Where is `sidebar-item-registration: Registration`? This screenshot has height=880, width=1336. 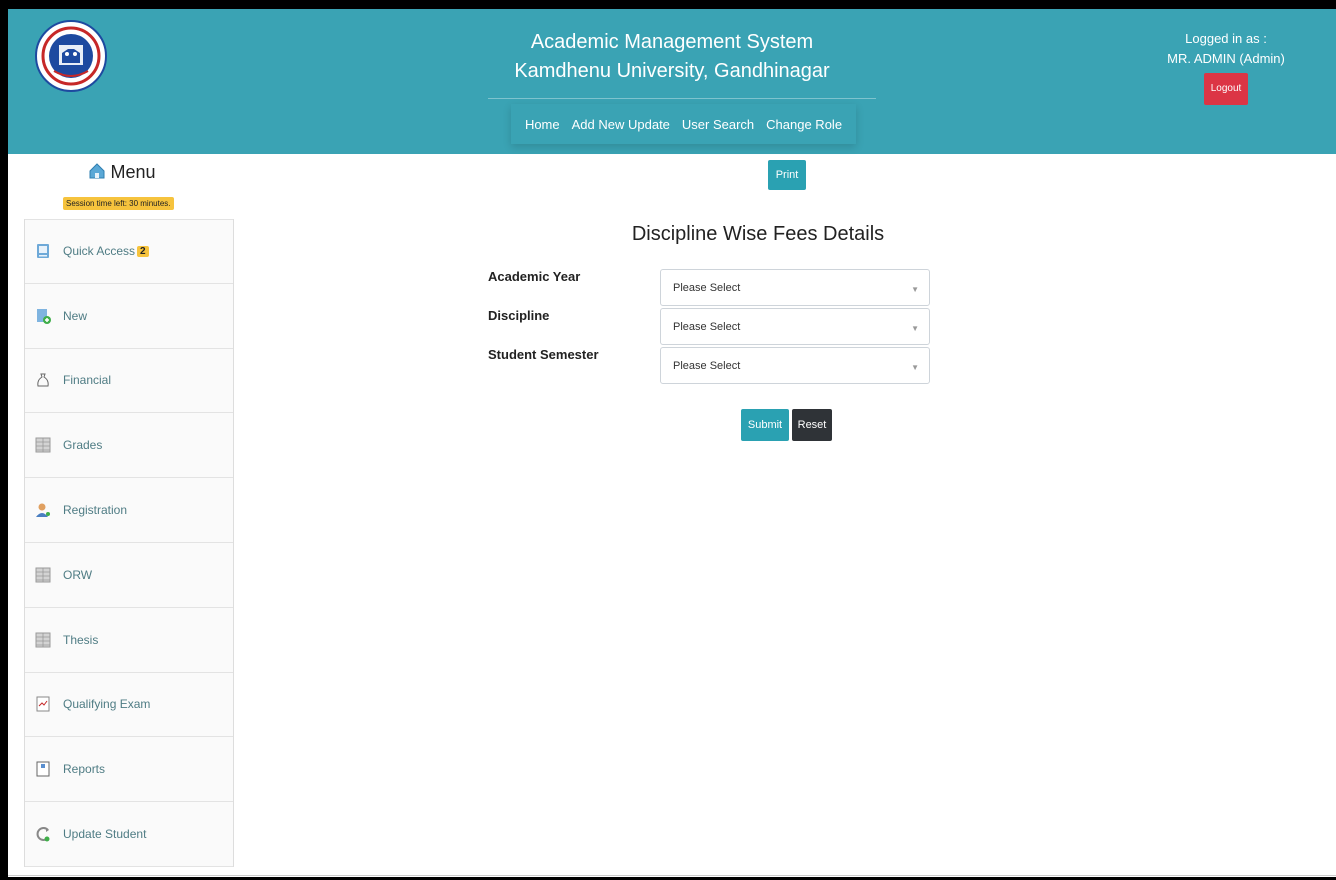 sidebar-item-registration: Registration is located at coordinates (129, 510).